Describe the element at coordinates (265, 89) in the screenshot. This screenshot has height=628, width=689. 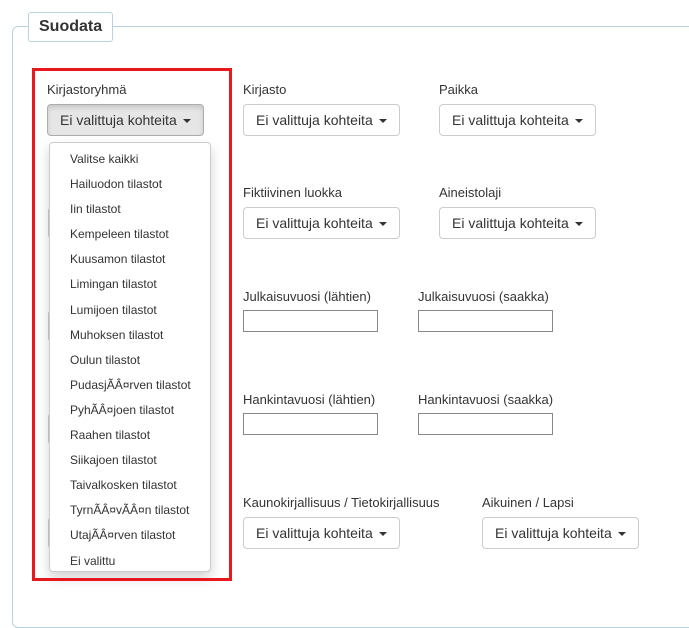
I see `library-label: Kirjasto` at that location.